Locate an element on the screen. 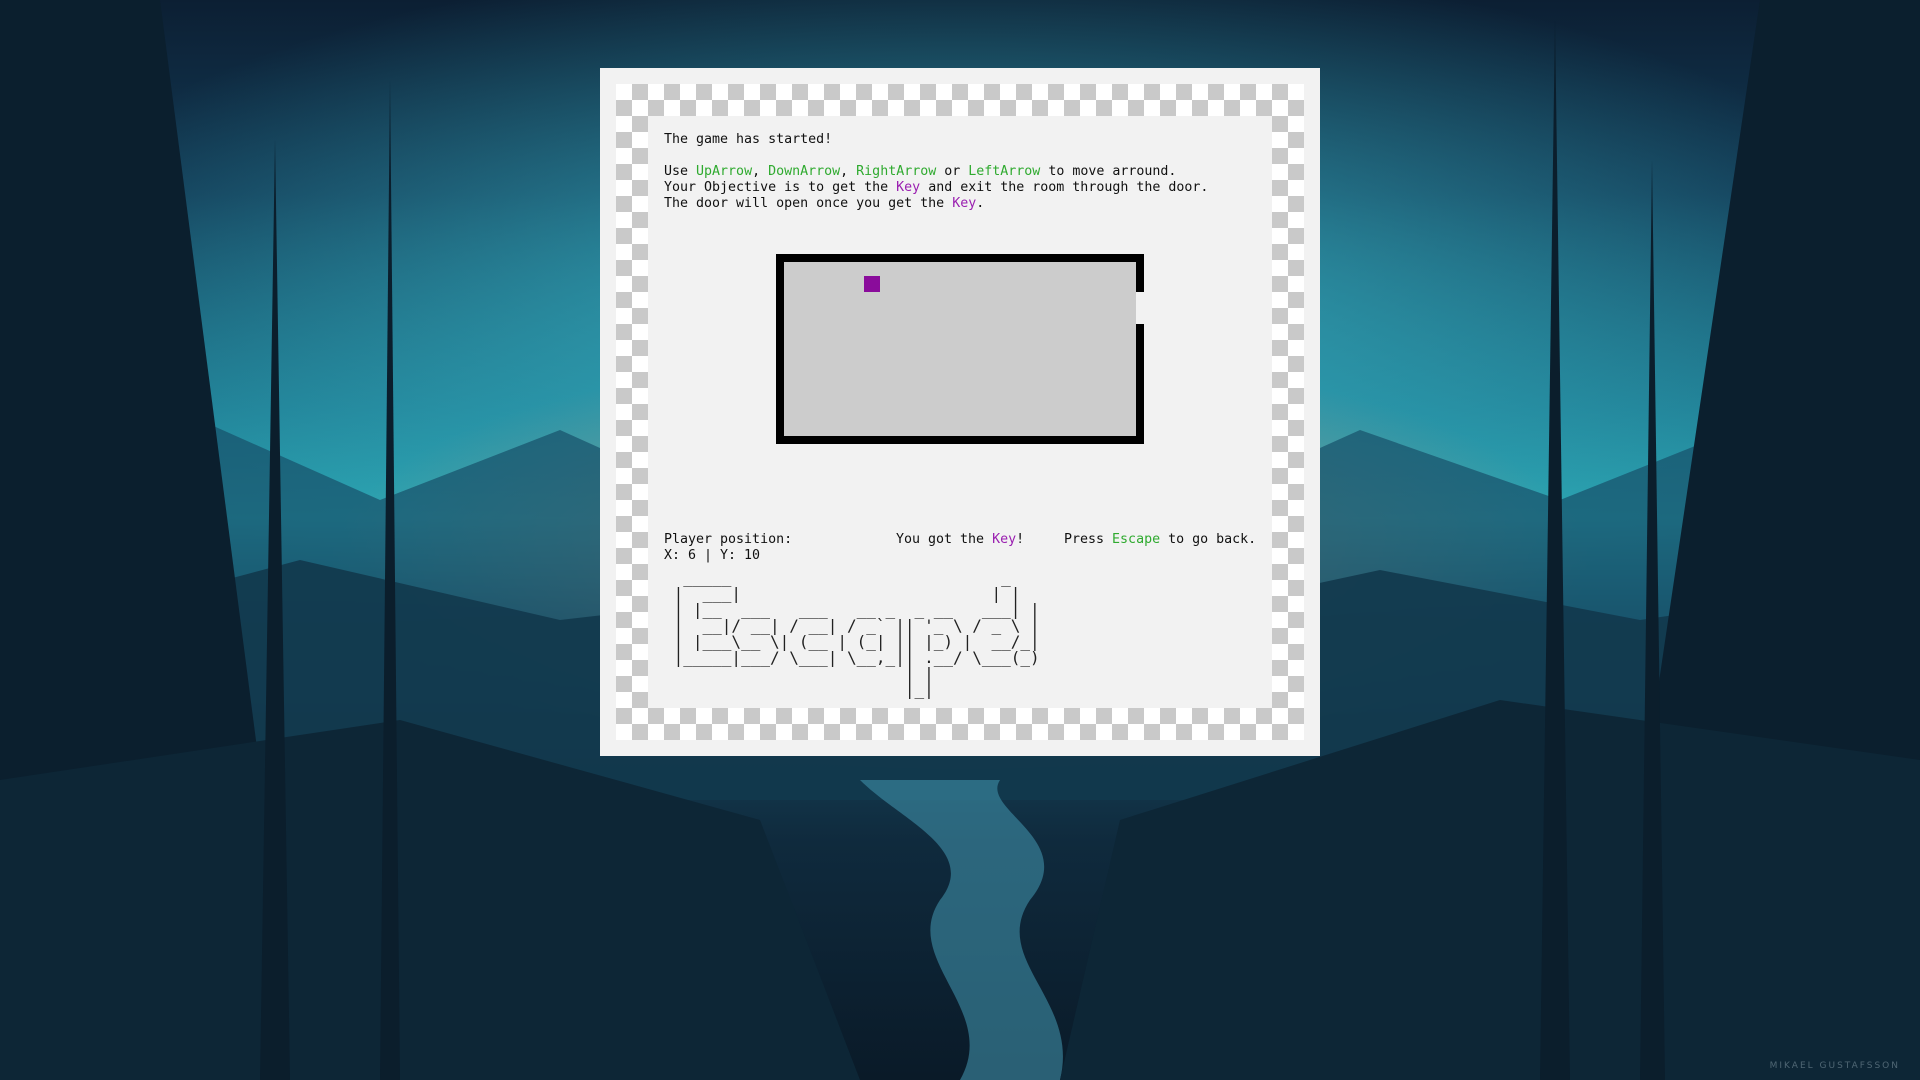 The image size is (1920, 1080). room-floor is located at coordinates (960, 349).